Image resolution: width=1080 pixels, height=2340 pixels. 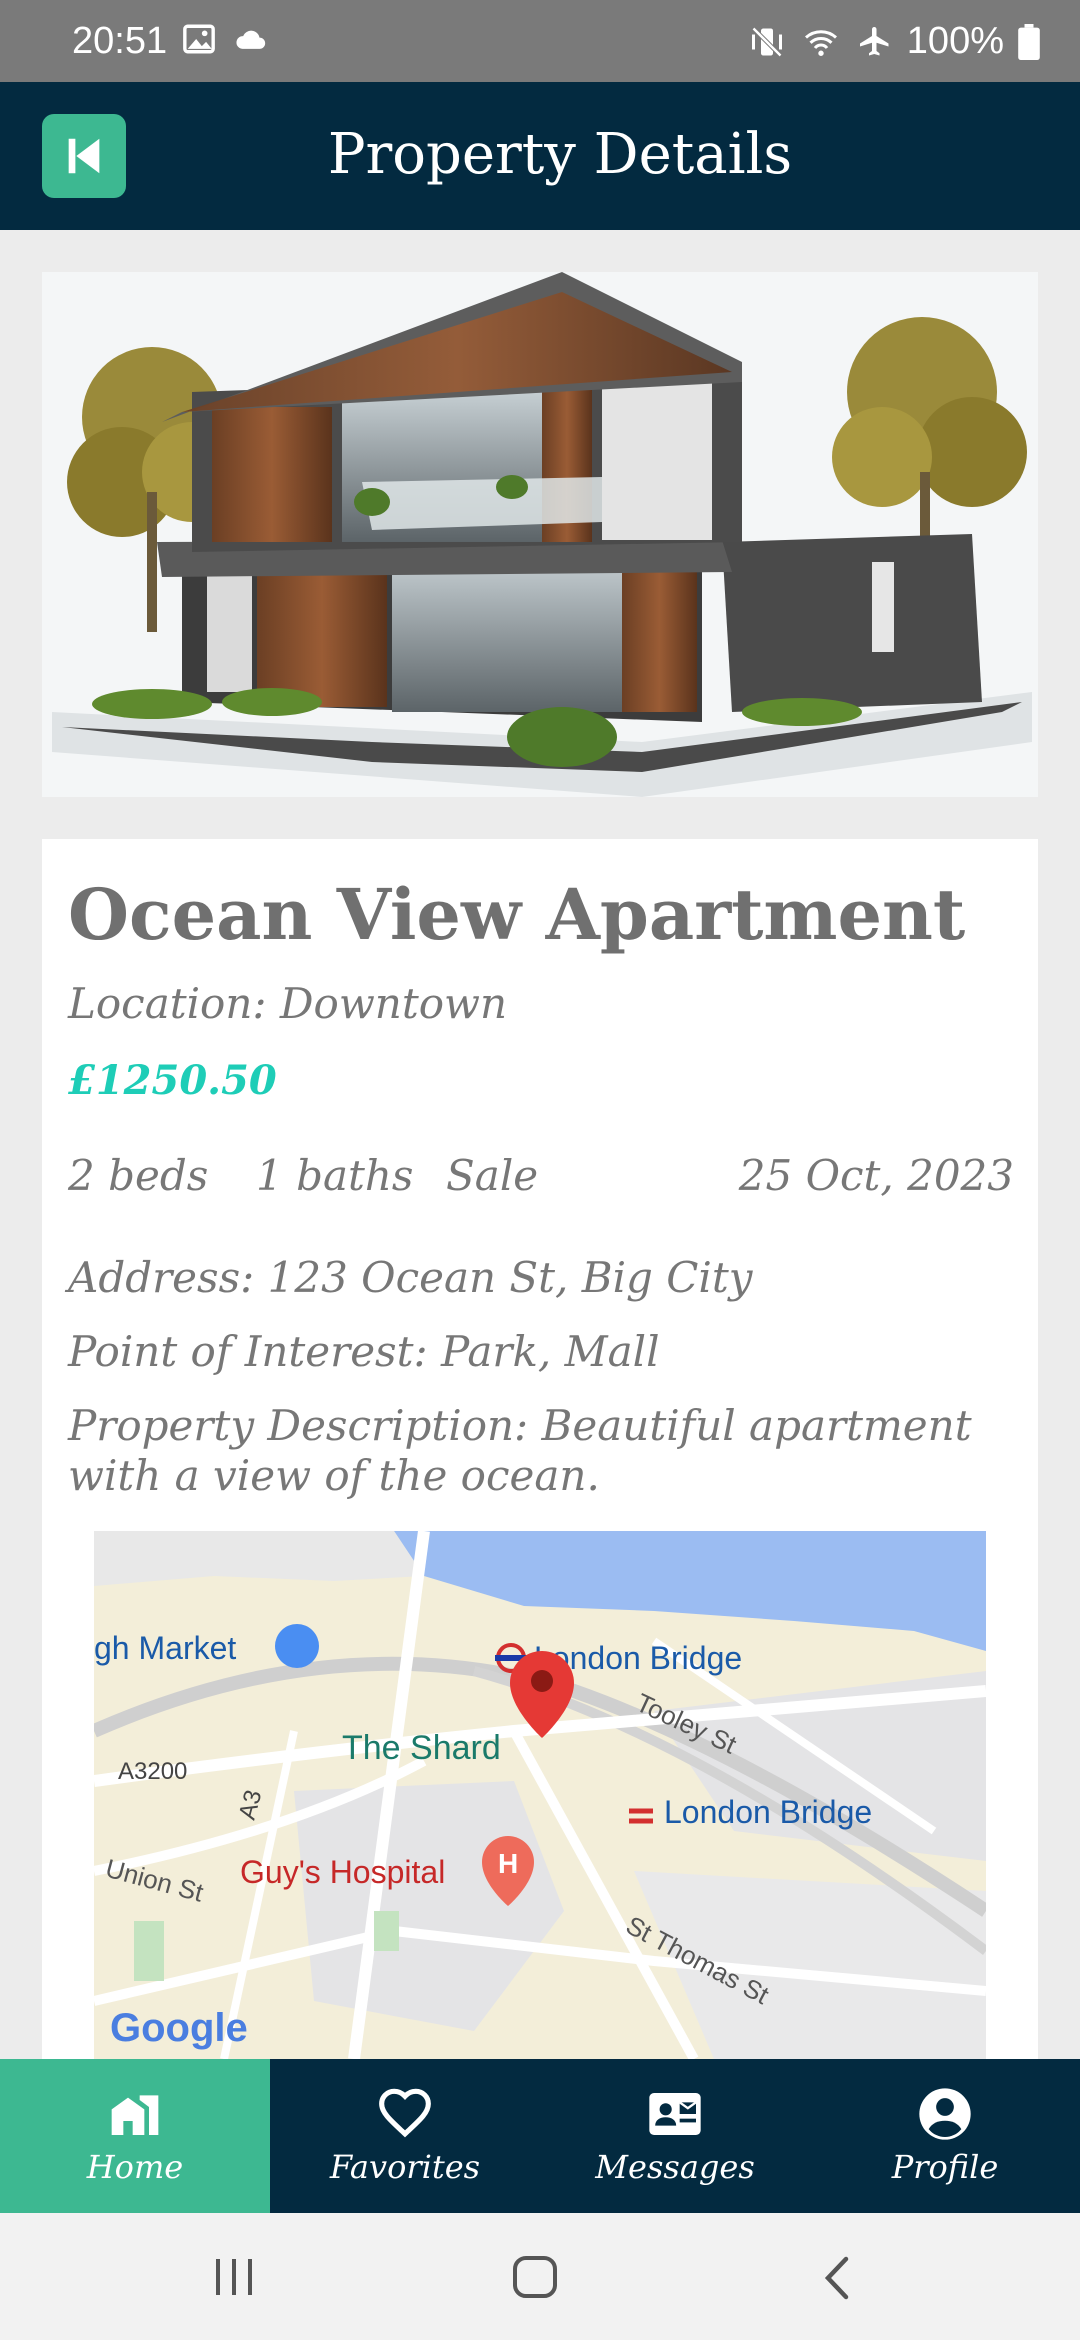 What do you see at coordinates (172, 1080) in the screenshot?
I see `property-price: £1250.50` at bounding box center [172, 1080].